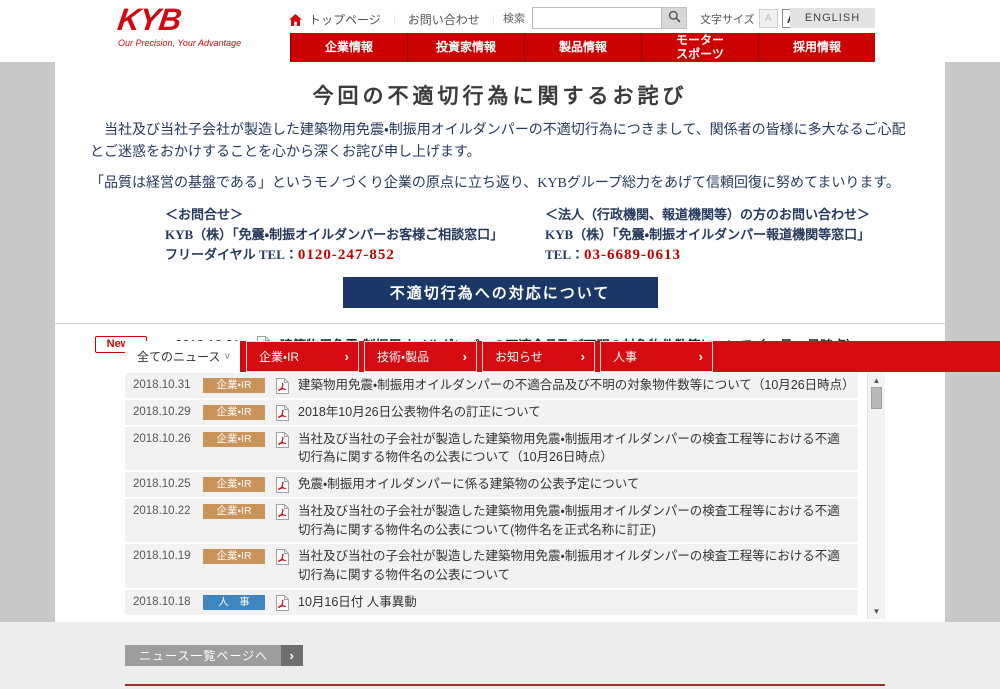  I want to click on search-input, so click(597, 18).